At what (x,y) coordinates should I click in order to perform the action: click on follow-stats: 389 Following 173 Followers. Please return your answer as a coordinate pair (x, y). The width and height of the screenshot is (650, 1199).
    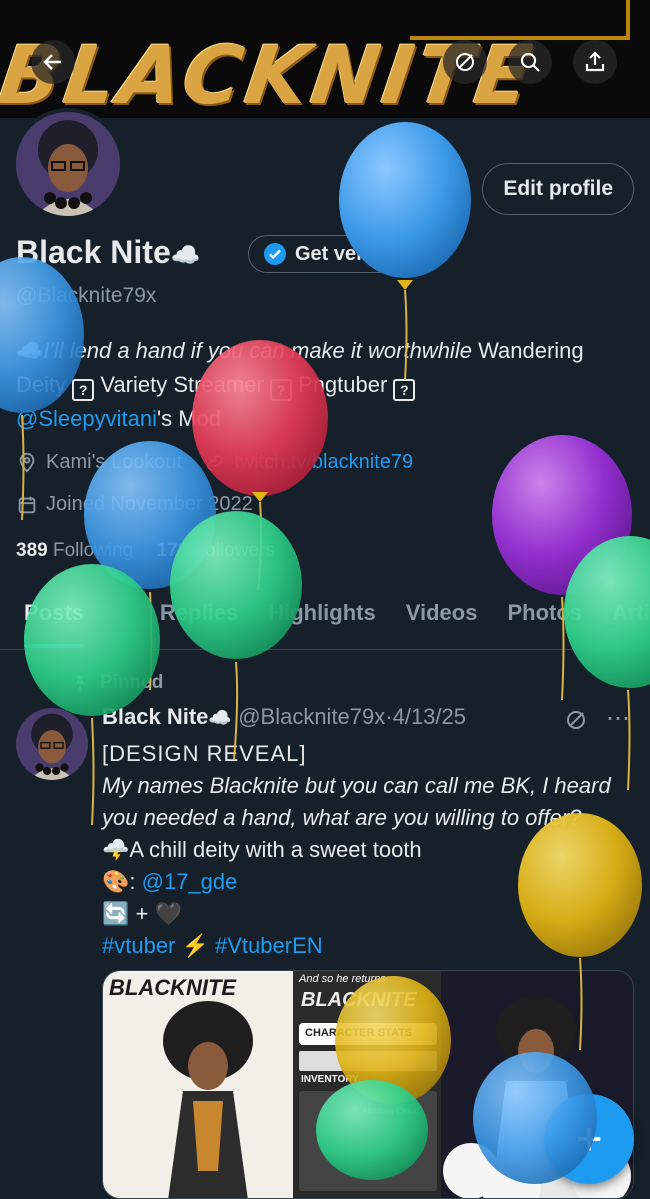
    Looking at the image, I should click on (145, 551).